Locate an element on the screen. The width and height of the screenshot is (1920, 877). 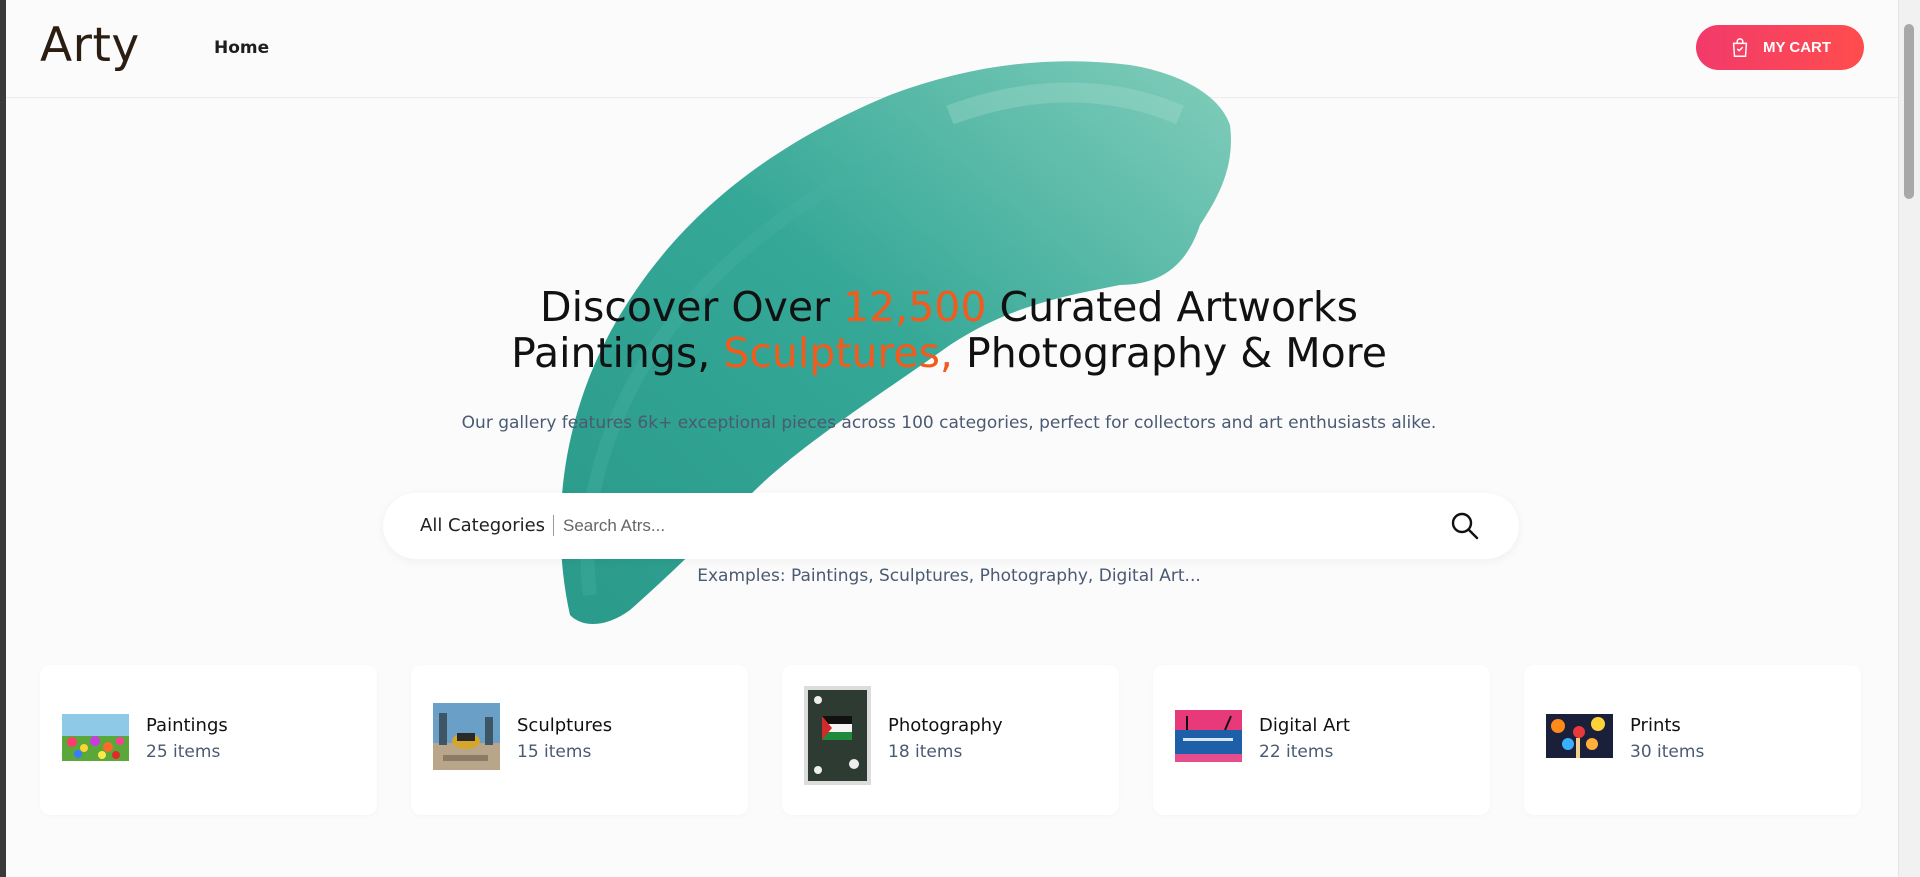
digital-art-thumbnail is located at coordinates (1208, 736).